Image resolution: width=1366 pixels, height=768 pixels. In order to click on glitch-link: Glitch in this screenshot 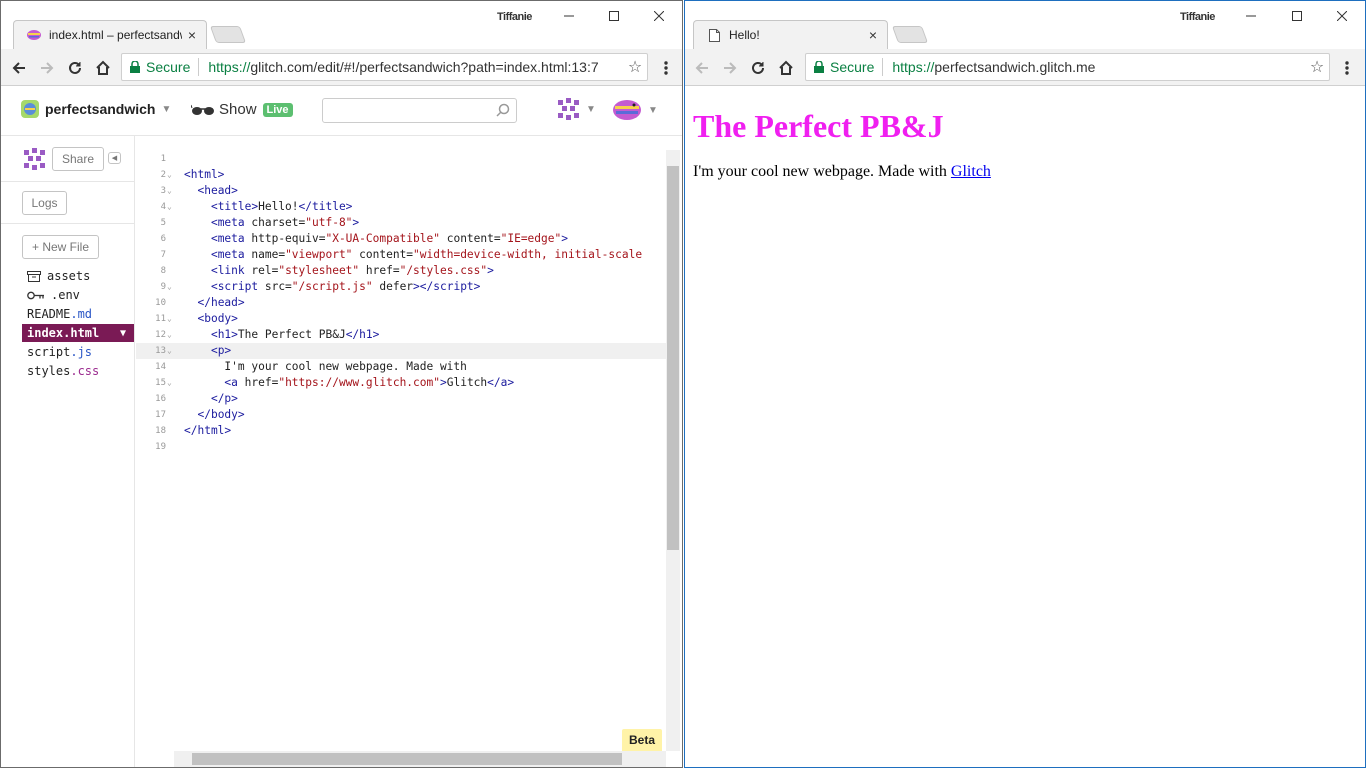, I will do `click(971, 171)`.